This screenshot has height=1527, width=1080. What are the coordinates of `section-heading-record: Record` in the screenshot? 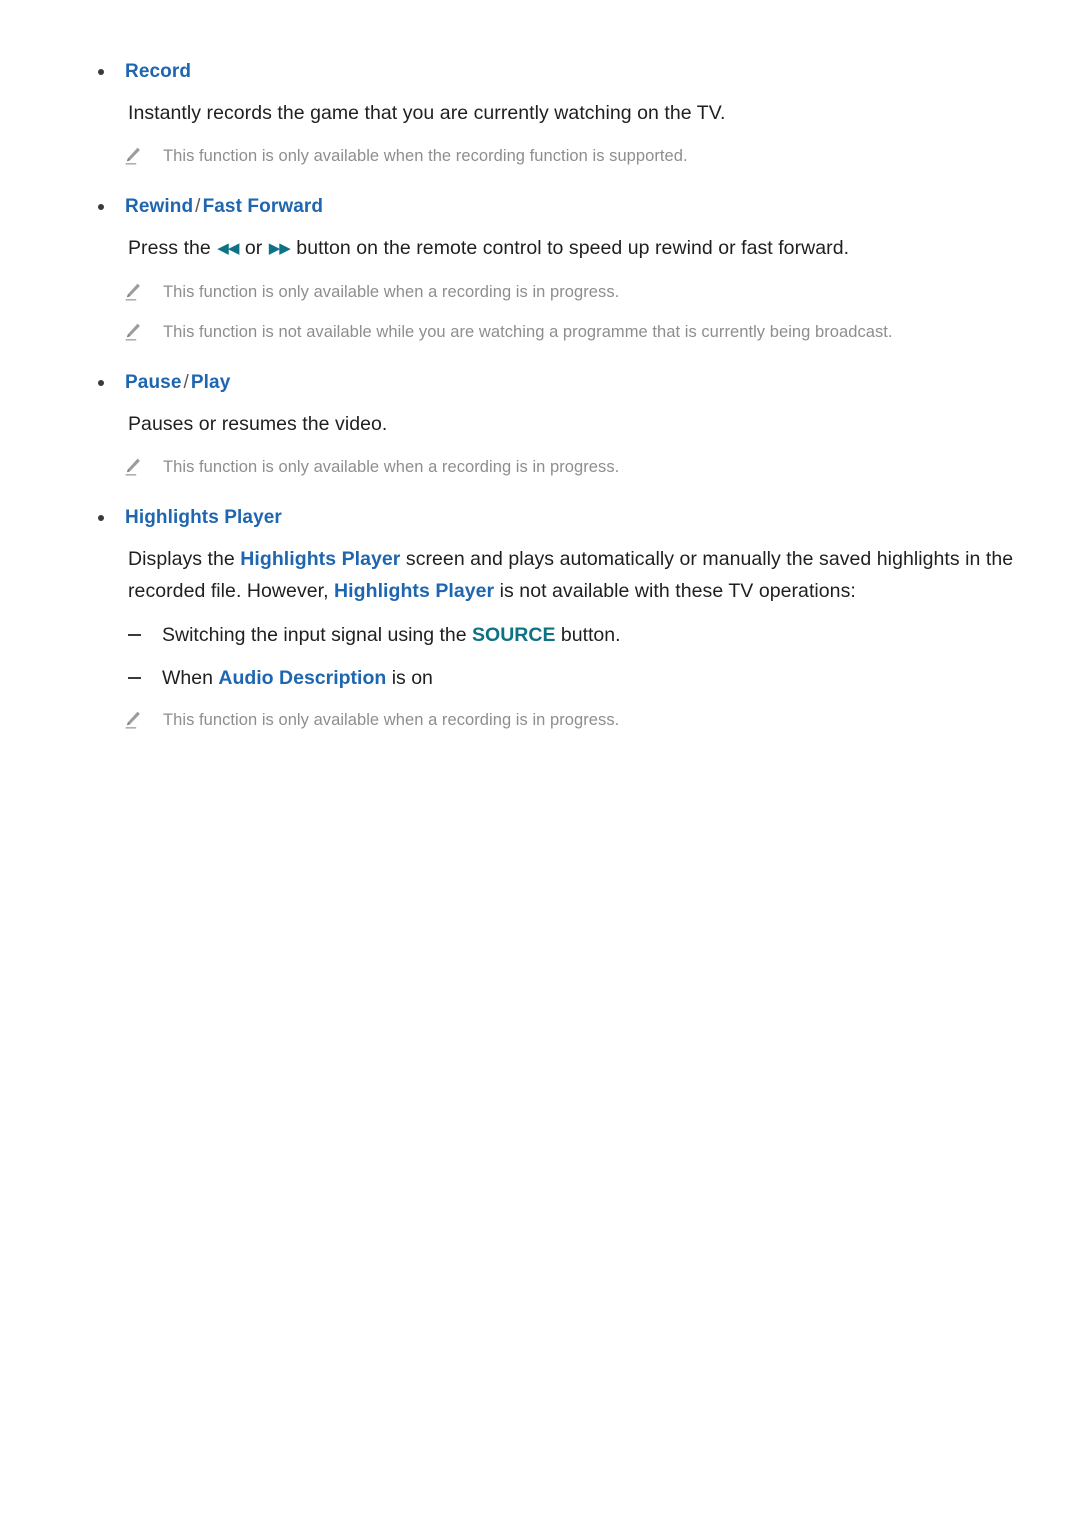 It's located at (540, 72).